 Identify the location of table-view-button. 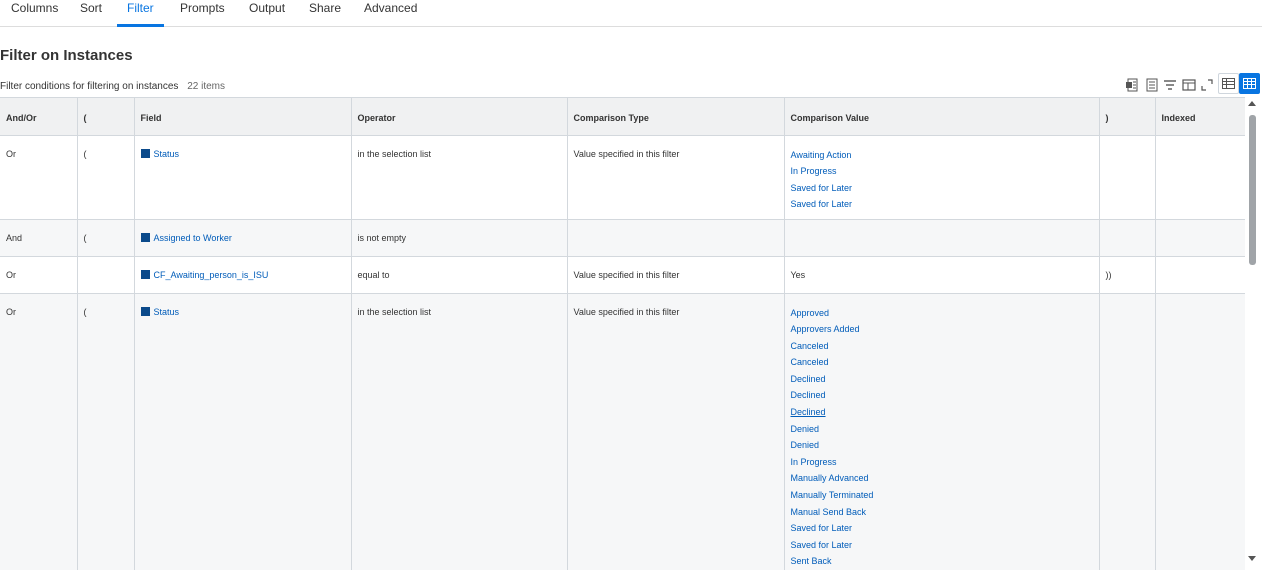
(1249, 83).